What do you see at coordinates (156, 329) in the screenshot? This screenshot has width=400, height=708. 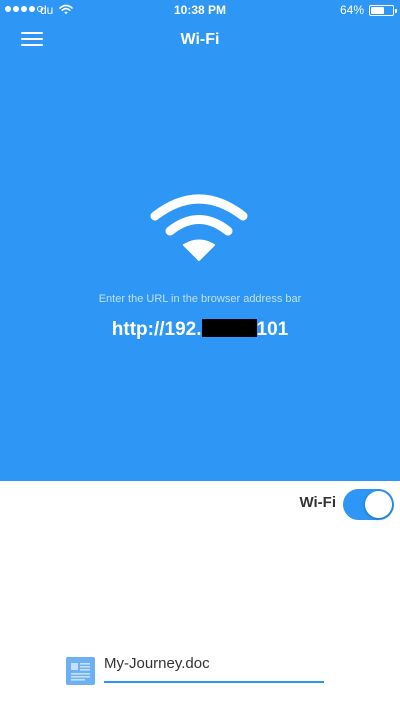 I see `url-prefix: http://192.` at bounding box center [156, 329].